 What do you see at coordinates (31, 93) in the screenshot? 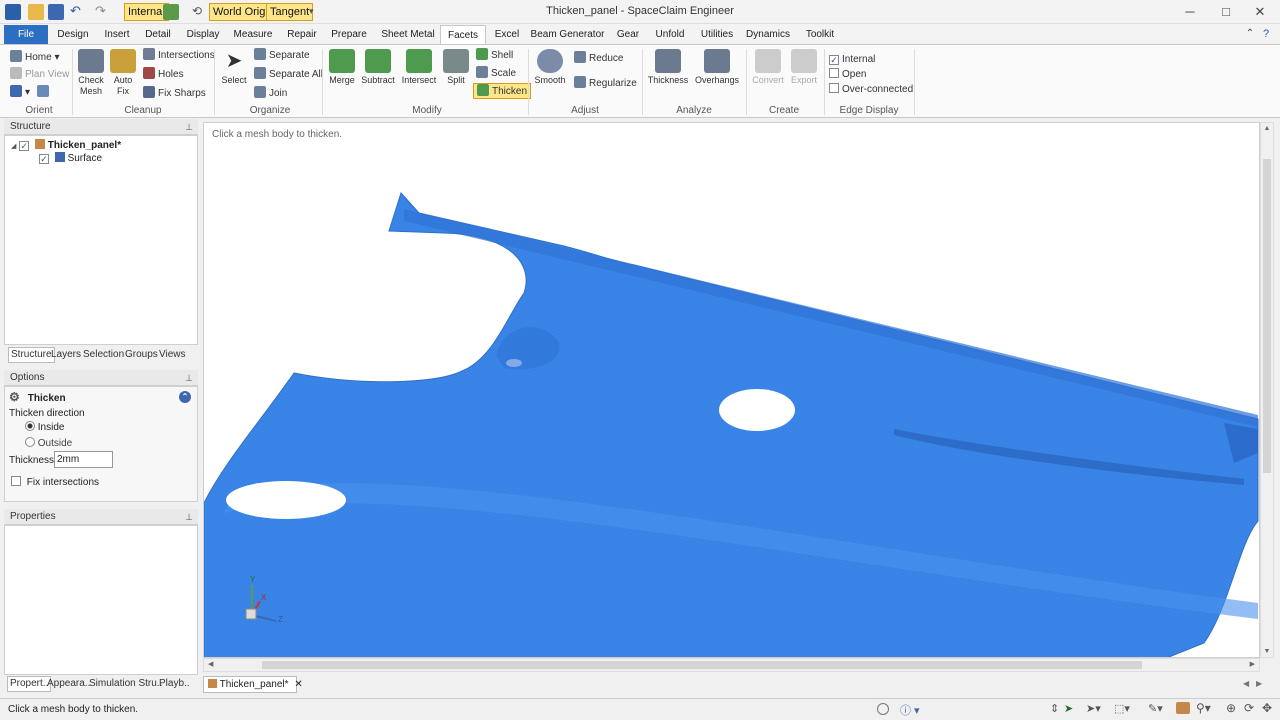
I see `view-cube-button: ▾` at bounding box center [31, 93].